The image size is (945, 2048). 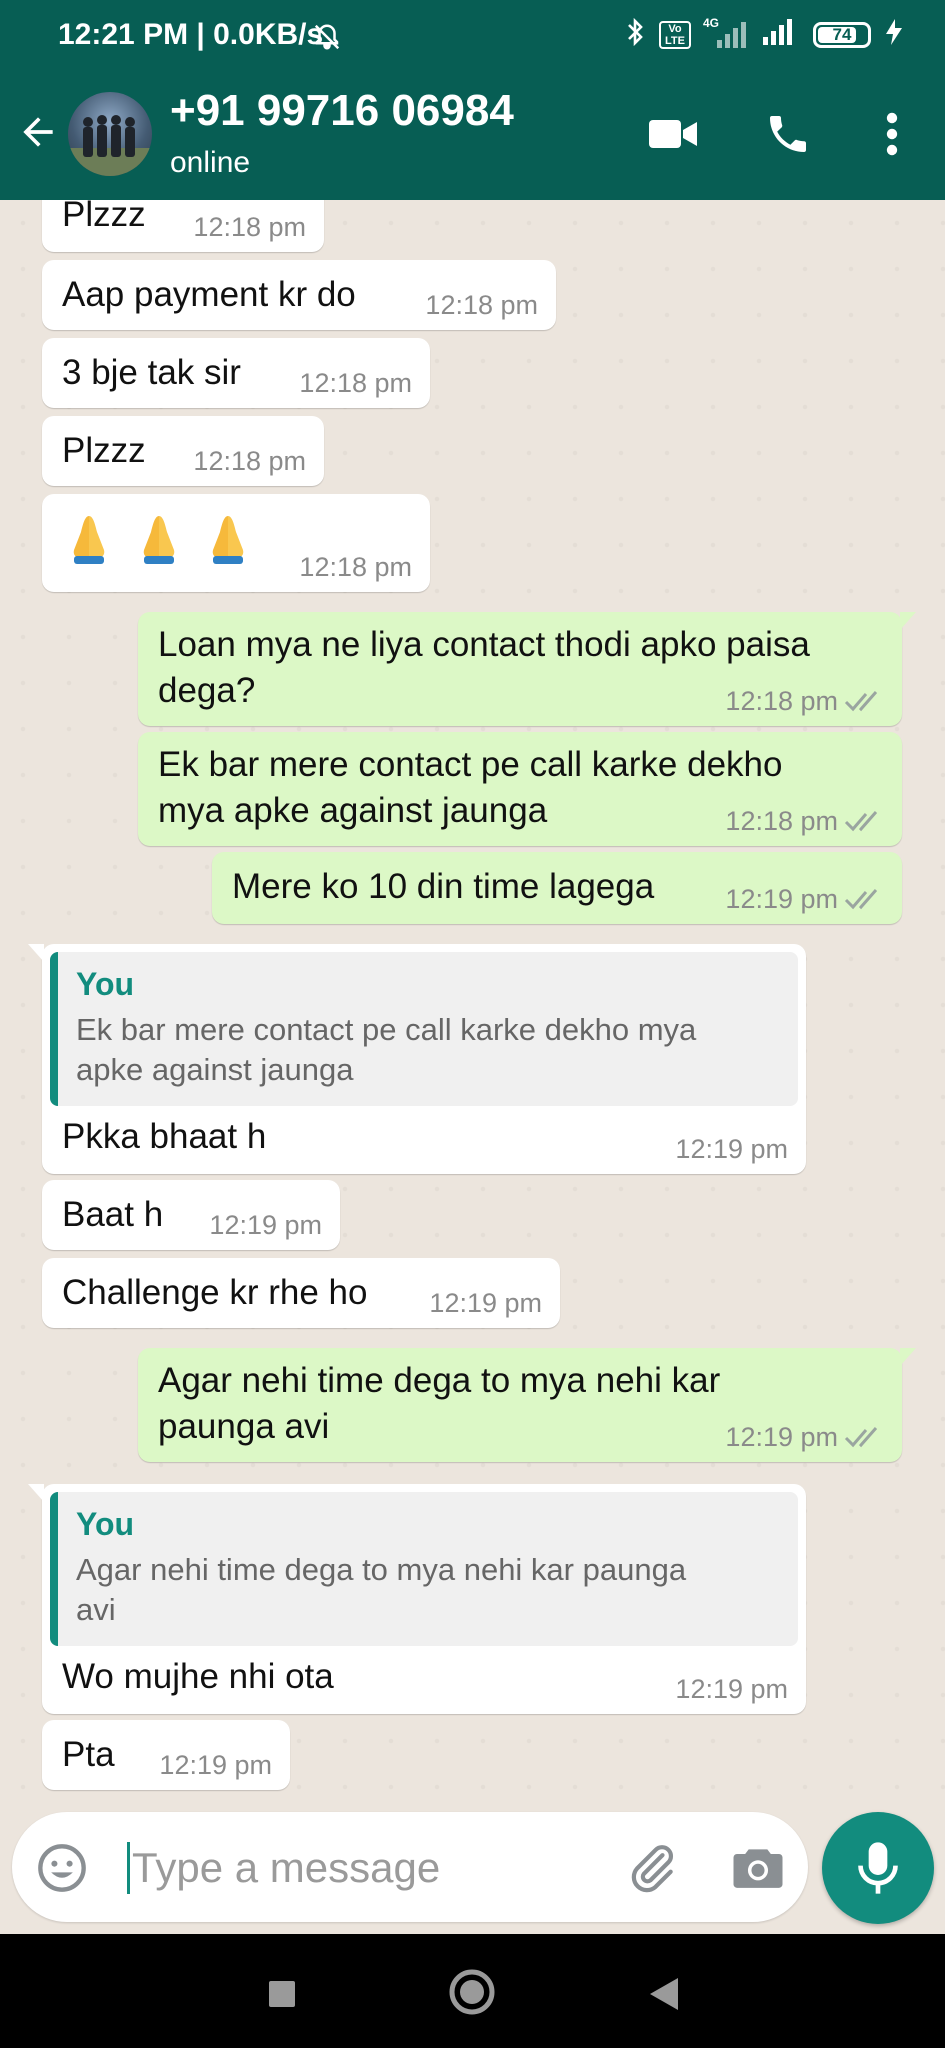 I want to click on home-button, so click(x=472, y=1992).